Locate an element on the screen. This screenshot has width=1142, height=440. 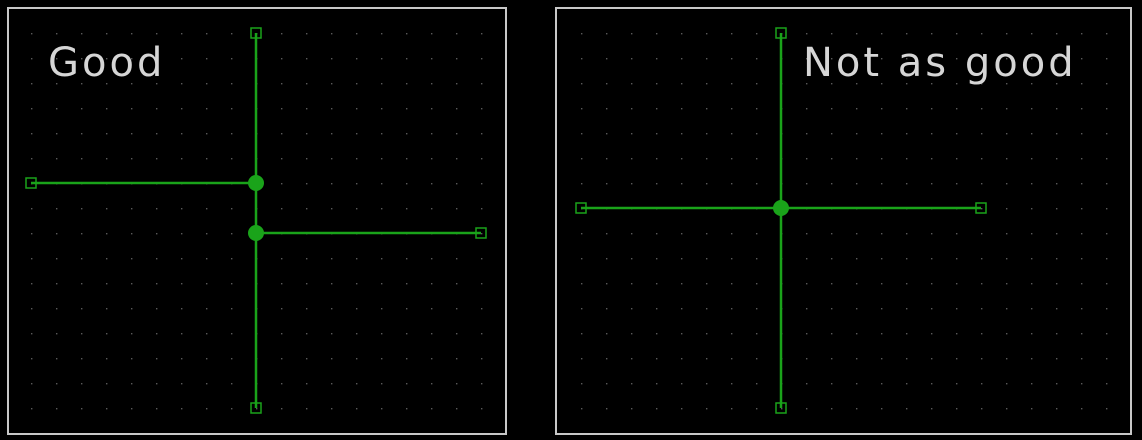
junction-cross-not-as-good is located at coordinates (781, 208).